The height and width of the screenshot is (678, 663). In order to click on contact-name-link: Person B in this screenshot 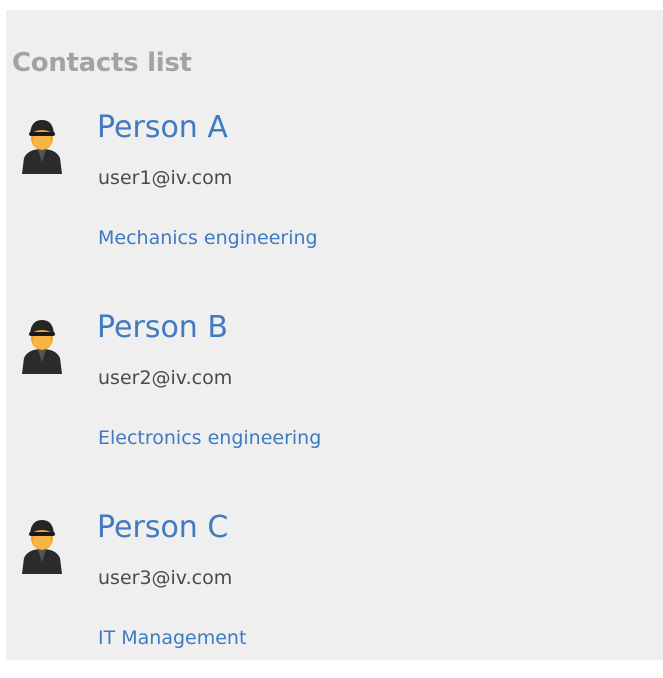, I will do `click(162, 327)`.